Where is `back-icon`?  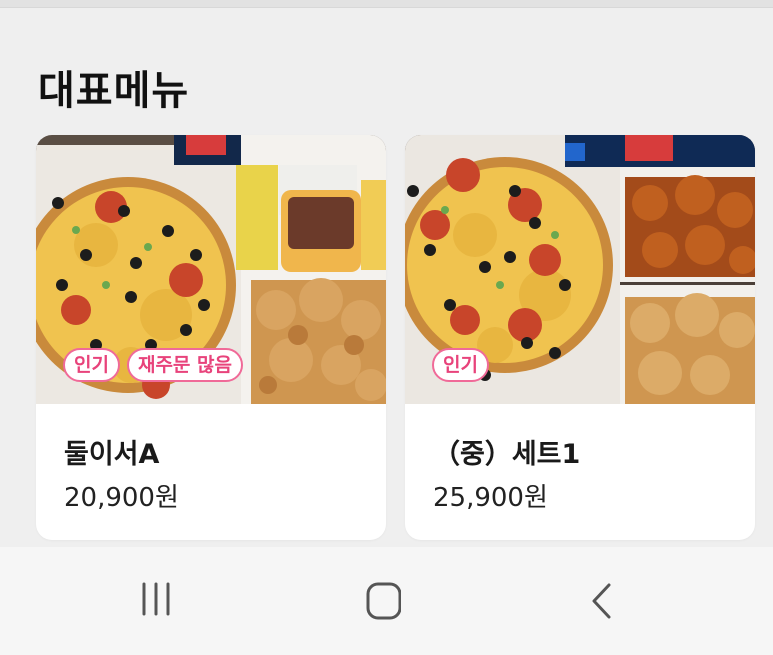 back-icon is located at coordinates (602, 603).